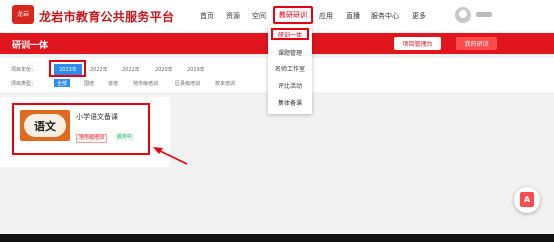  I want to click on site-title: 龙岩市教育公共服务平台, so click(106, 16).